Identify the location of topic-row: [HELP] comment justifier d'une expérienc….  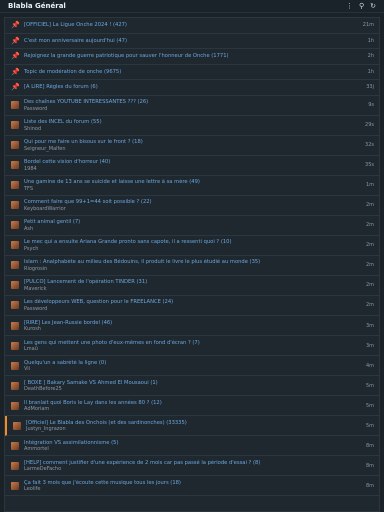
(192, 466).